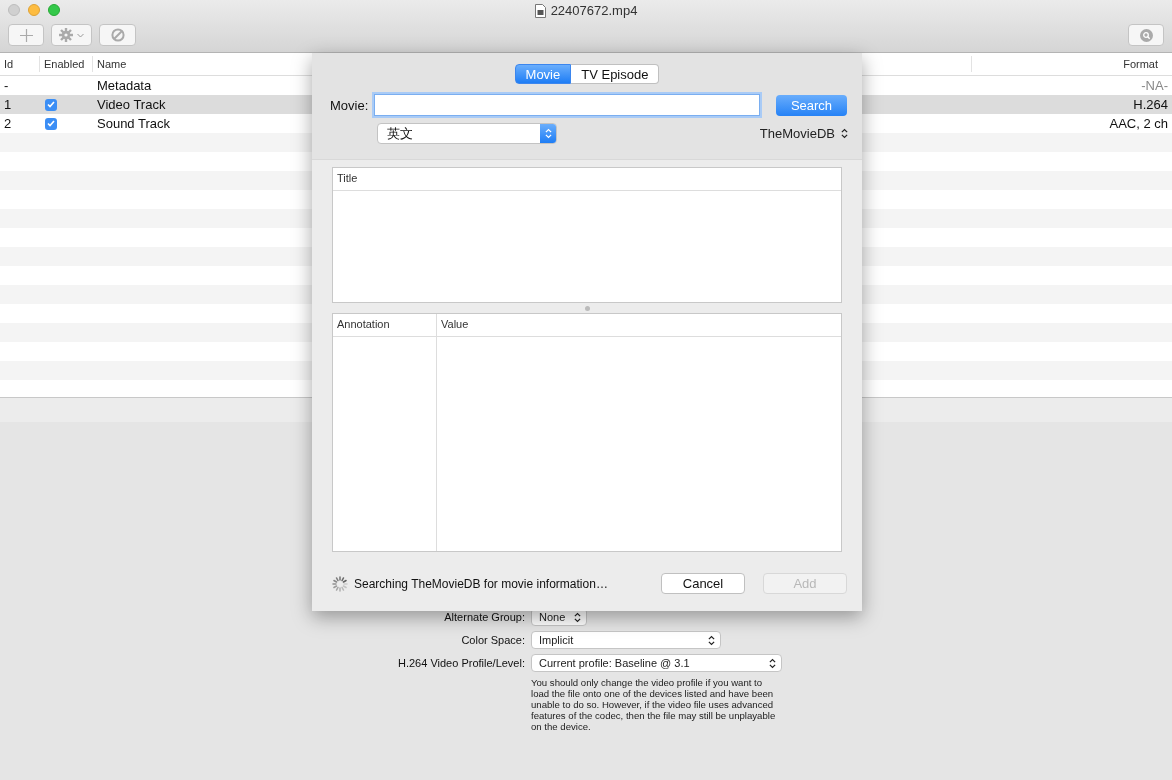  Describe the element at coordinates (1154, 85) in the screenshot. I see `table-cell-text: -NA-` at that location.